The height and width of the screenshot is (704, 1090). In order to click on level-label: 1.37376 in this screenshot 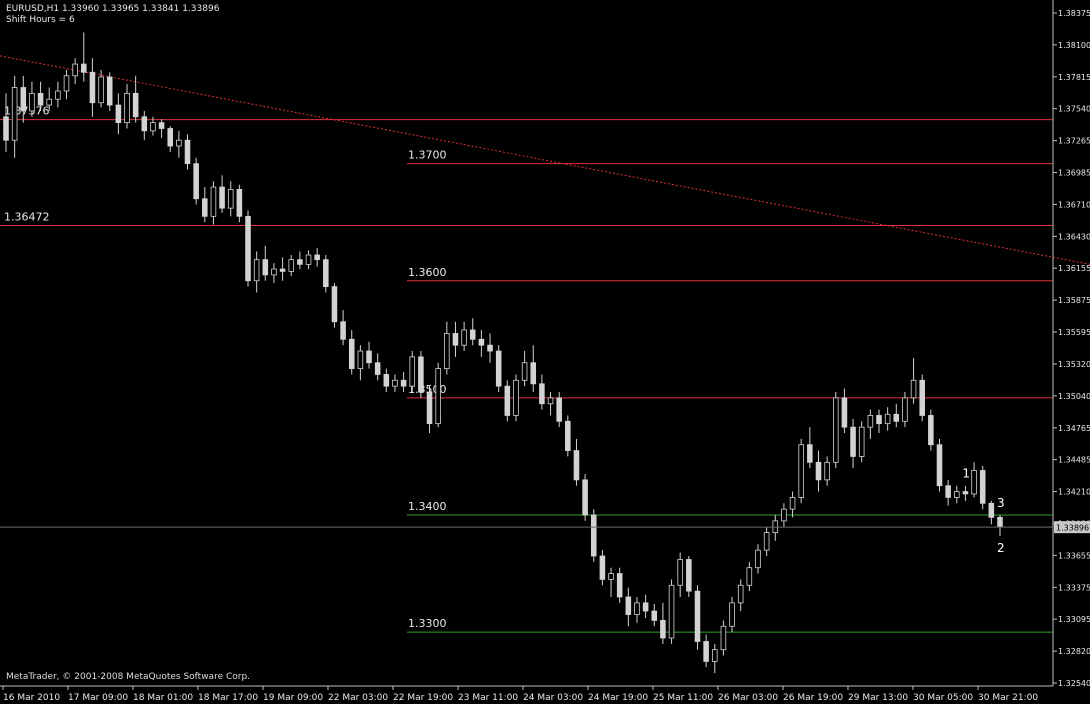, I will do `click(27, 111)`.